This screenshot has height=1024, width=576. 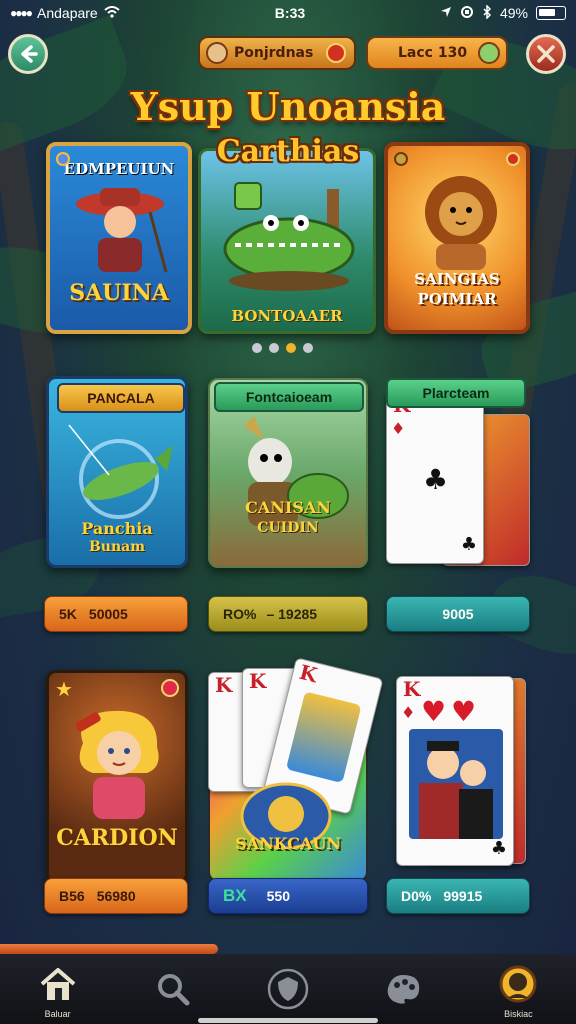 What do you see at coordinates (117, 838) in the screenshot?
I see `game-card-title: CARDION` at bounding box center [117, 838].